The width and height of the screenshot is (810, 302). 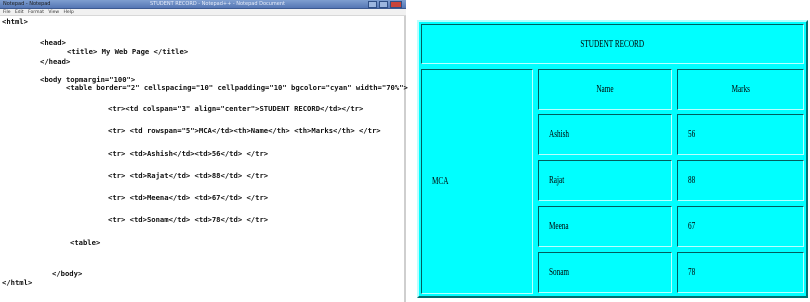 I want to click on table-cell-marks: 67, so click(x=740, y=226).